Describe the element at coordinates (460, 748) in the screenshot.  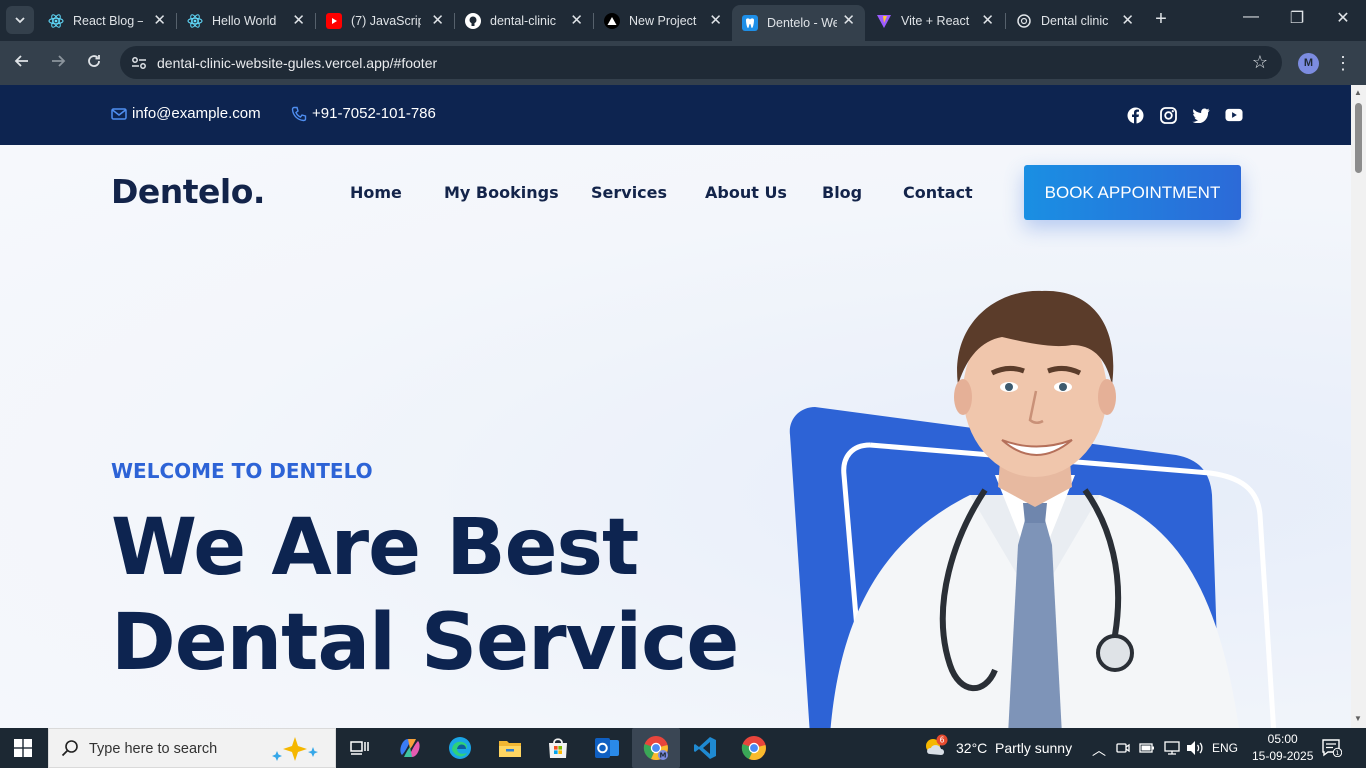
I see `edge-icon` at that location.